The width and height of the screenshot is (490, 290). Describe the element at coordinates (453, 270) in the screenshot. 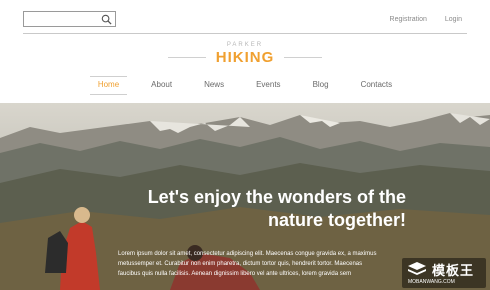

I see `watermark-title: 模板王` at that location.